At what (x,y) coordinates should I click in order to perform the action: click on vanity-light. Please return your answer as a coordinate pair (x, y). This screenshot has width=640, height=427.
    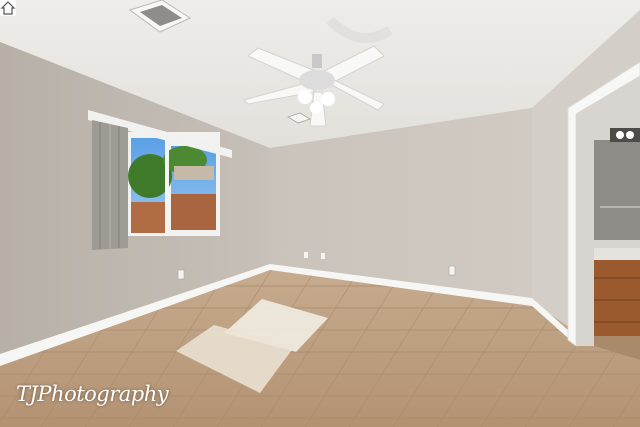
    Looking at the image, I should click on (625, 135).